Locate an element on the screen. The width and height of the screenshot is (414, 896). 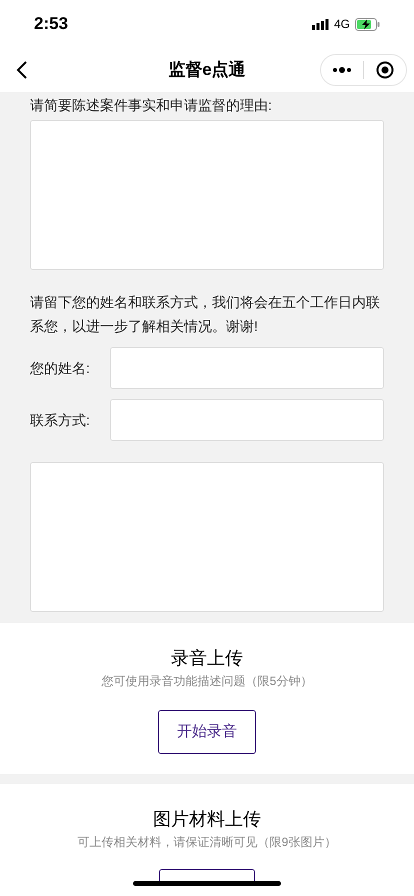
battery-charging-icon is located at coordinates (367, 24).